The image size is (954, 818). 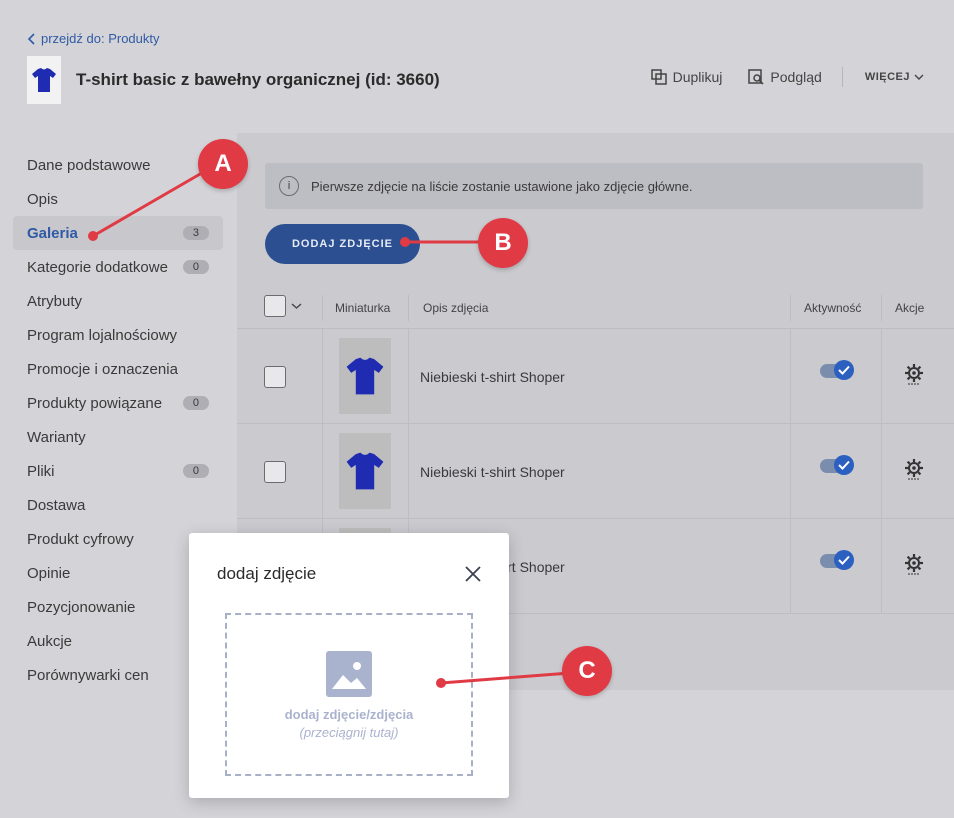 I want to click on annotation-c-line, so click(x=505, y=678).